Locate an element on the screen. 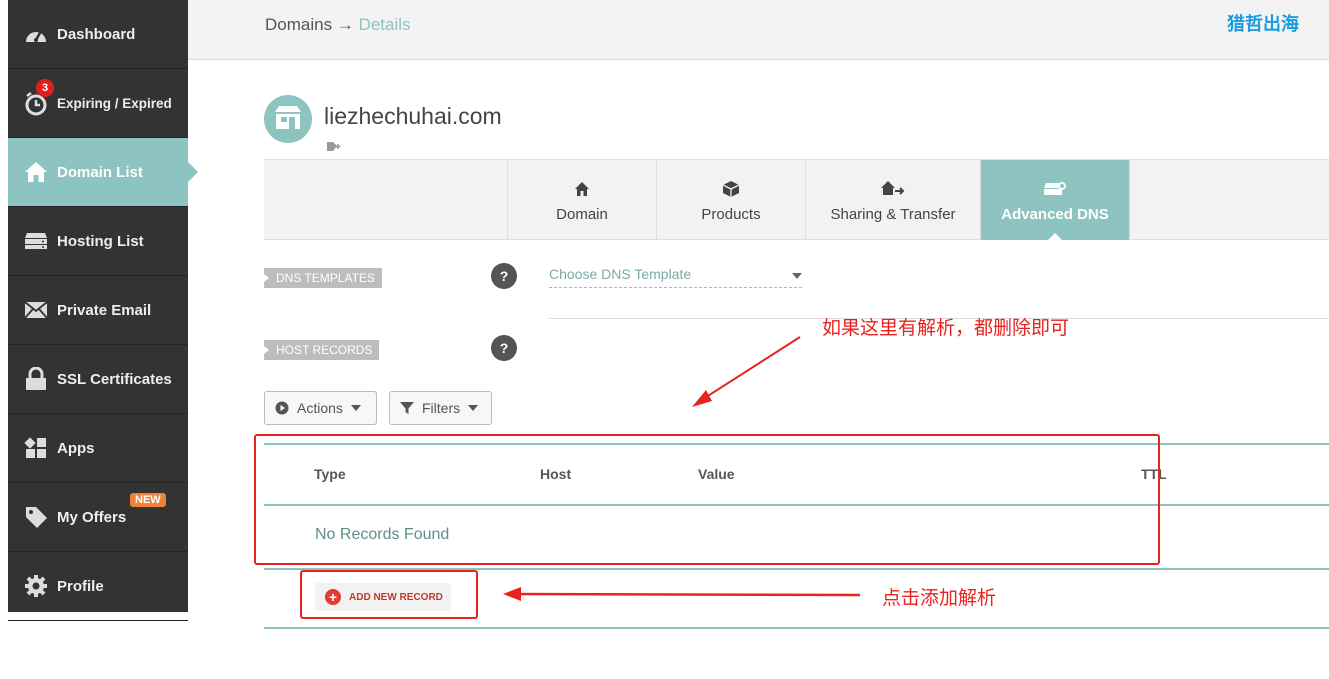  sidebar-item-my-offers: NEW My Offers is located at coordinates (98, 517).